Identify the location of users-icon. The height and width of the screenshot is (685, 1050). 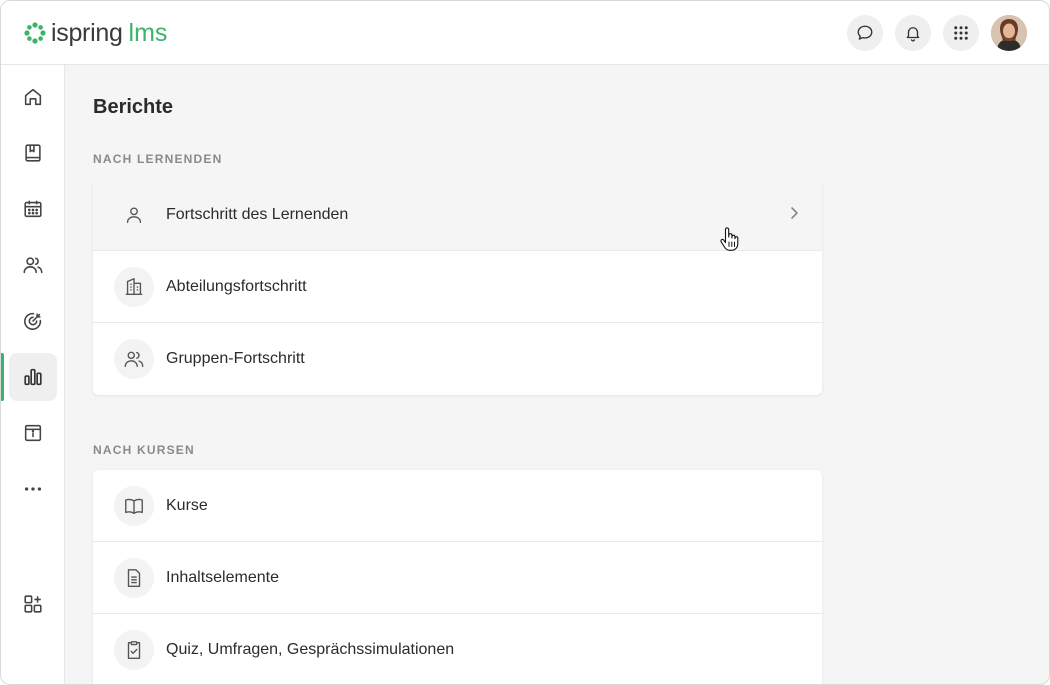
(33, 265).